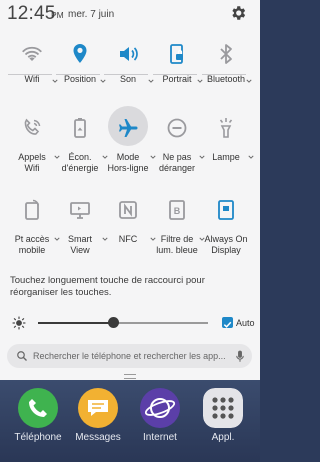 This screenshot has height=462, width=320. I want to click on tile-wifi-calling: Appels Wifi, so click(33, 150).